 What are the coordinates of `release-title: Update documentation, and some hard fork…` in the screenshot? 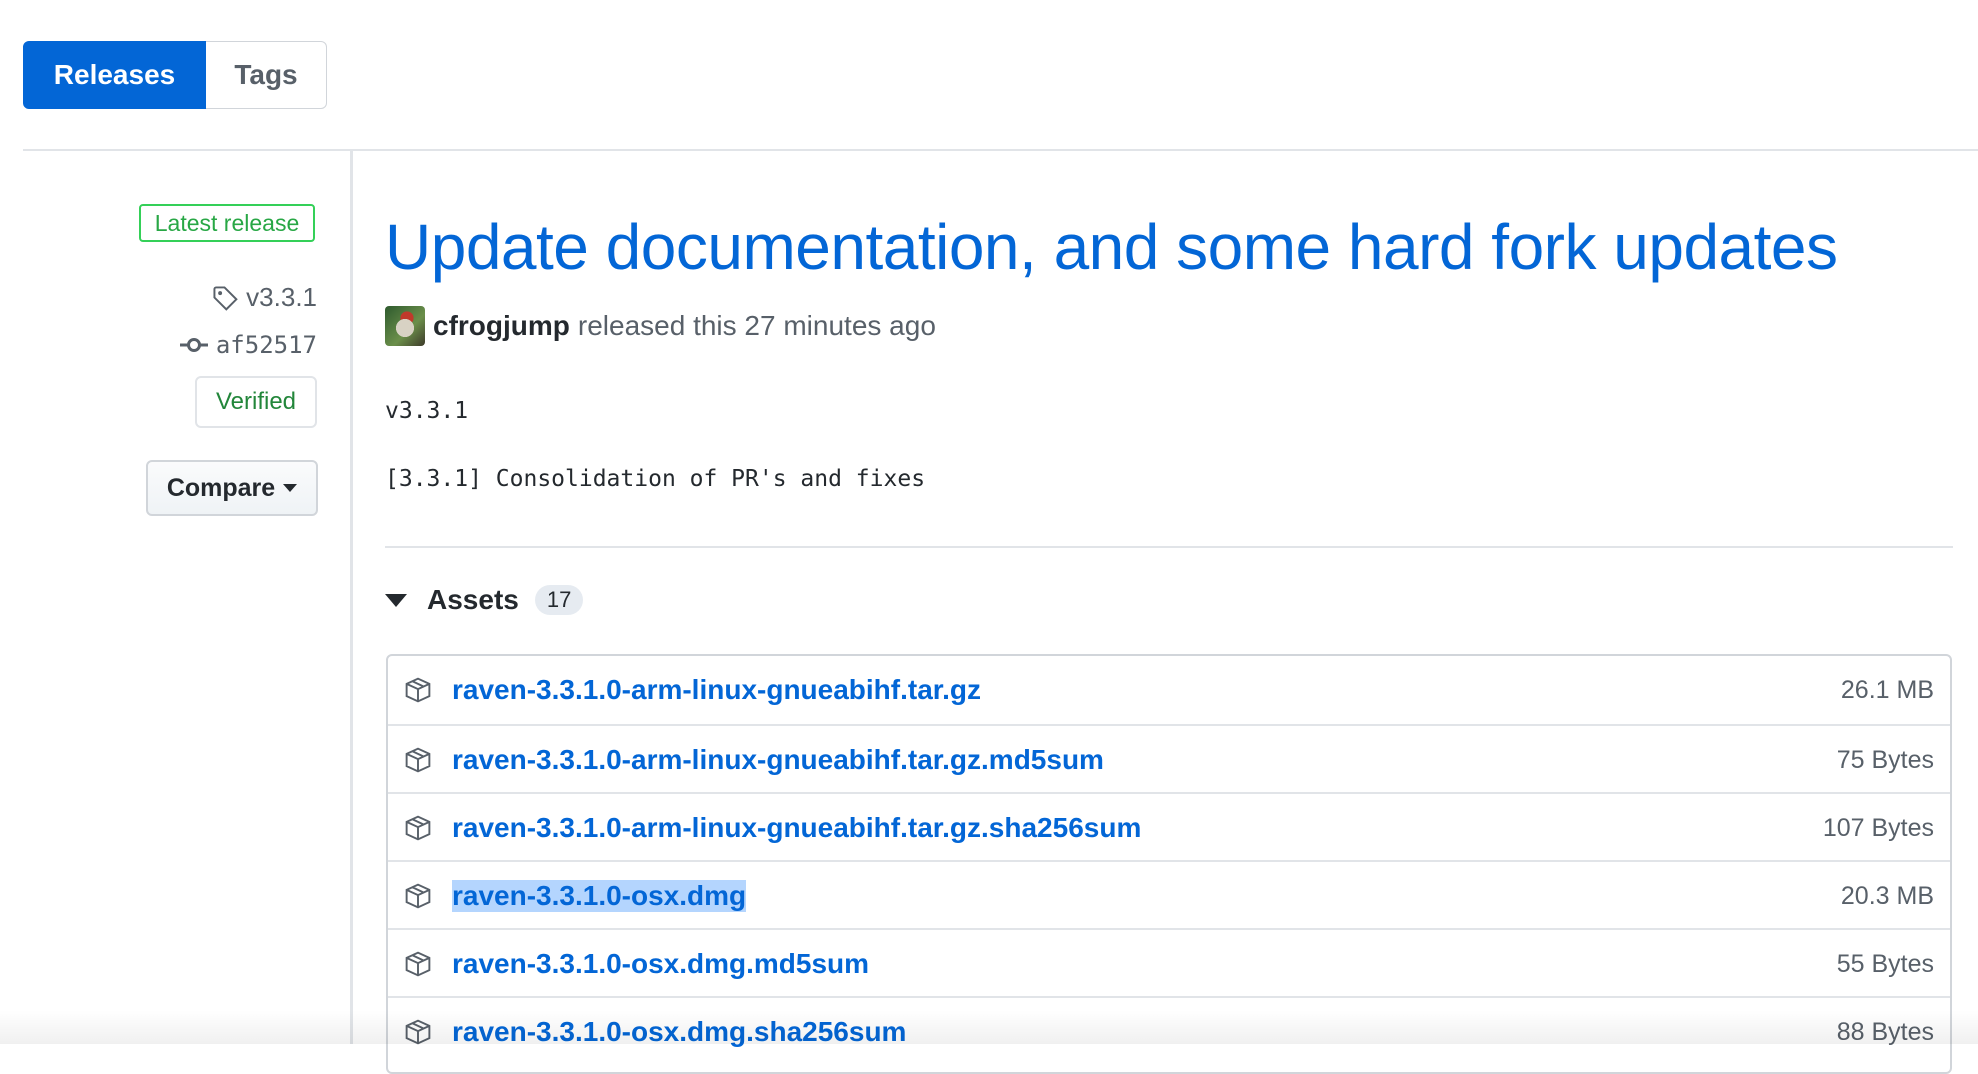 It's located at (1111, 247).